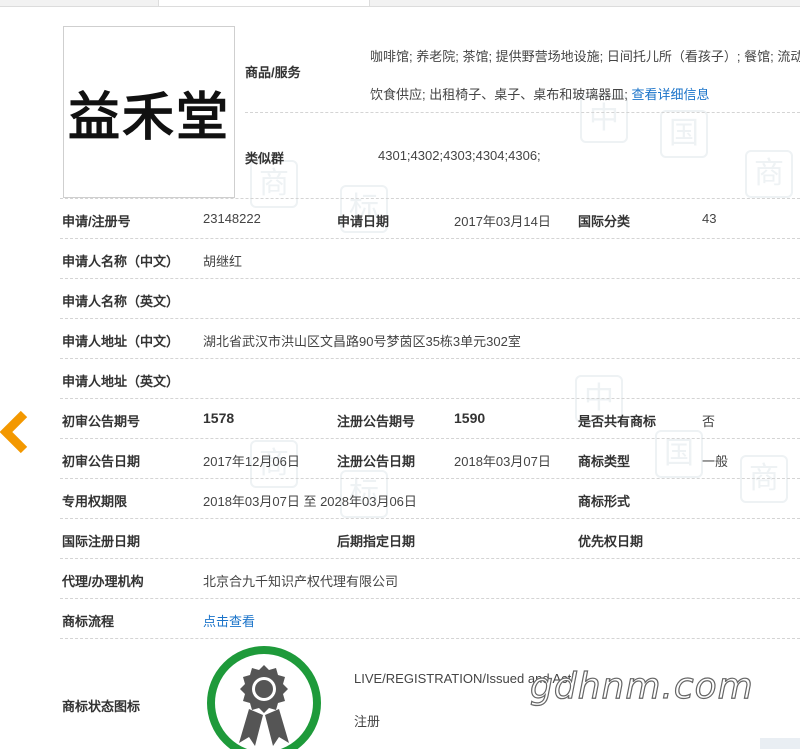 Image resolution: width=800 pixels, height=749 pixels. I want to click on corner-widget, so click(780, 743).